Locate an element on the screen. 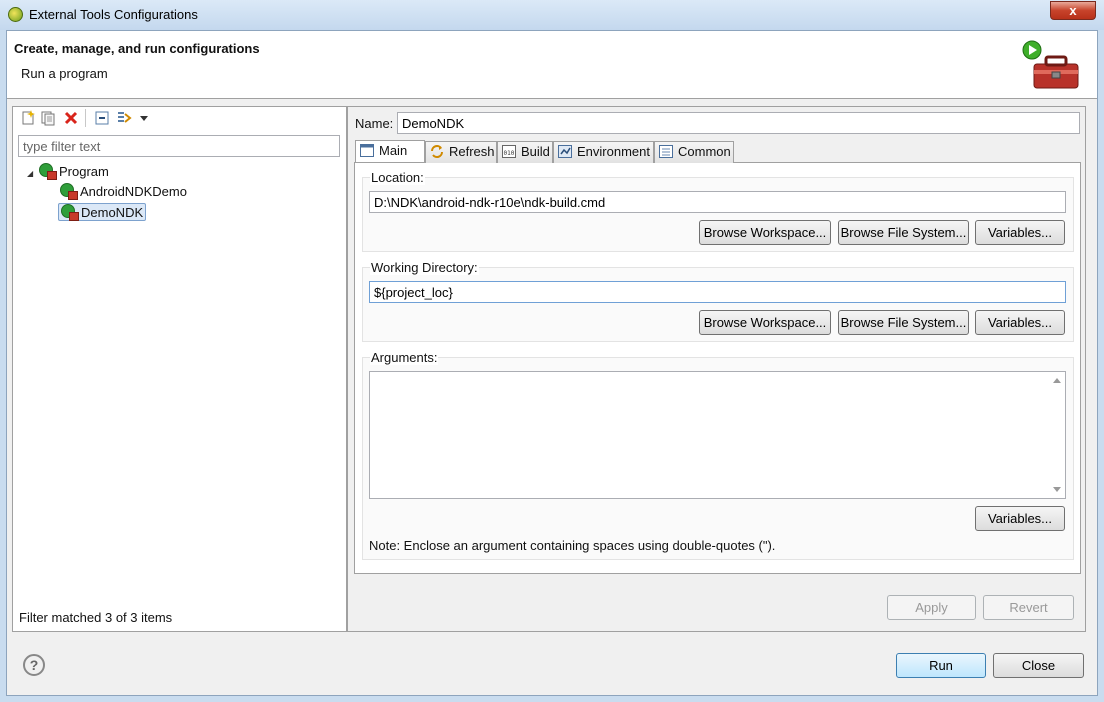 The width and height of the screenshot is (1104, 702). scroll-up-icon is located at coordinates (1057, 380).